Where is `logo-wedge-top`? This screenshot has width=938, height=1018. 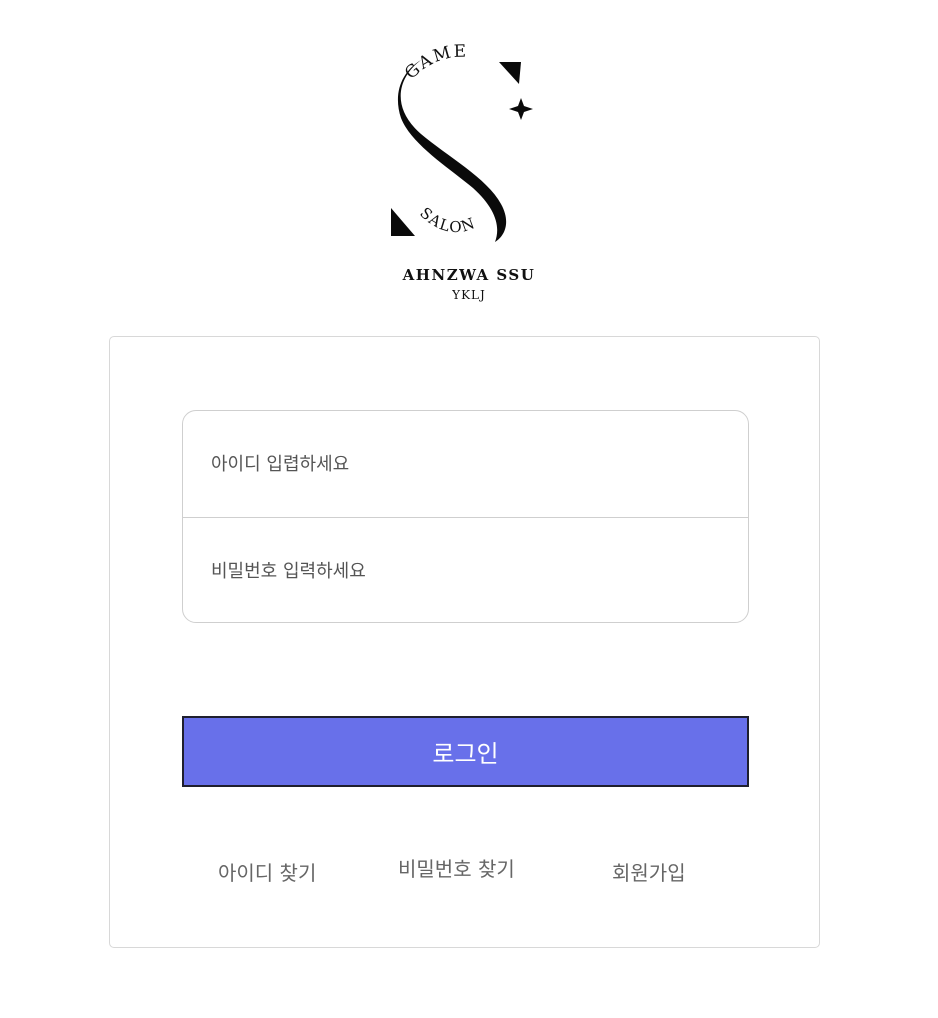
logo-wedge-top is located at coordinates (510, 73).